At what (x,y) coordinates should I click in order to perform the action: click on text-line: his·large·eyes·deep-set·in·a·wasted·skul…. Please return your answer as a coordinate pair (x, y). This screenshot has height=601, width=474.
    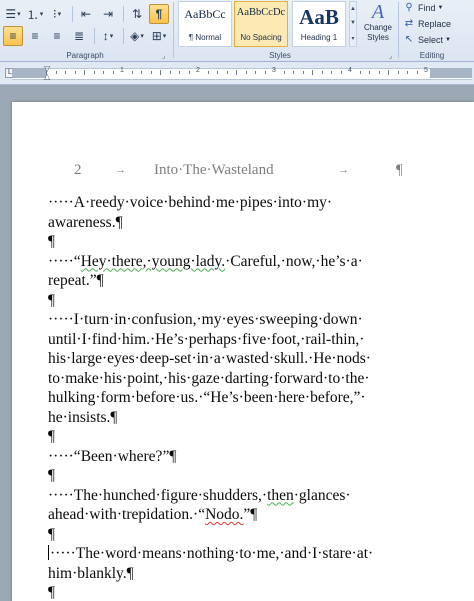
    Looking at the image, I should click on (238, 359).